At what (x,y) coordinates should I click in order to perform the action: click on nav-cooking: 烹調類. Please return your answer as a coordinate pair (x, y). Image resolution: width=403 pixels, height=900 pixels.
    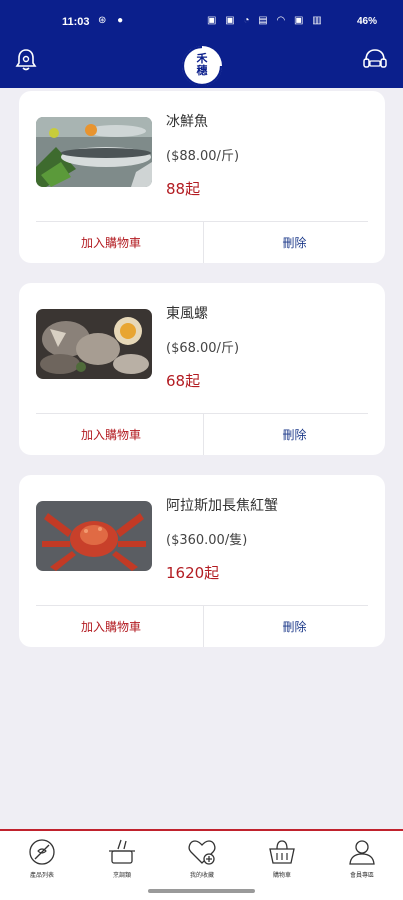
    Looking at the image, I should click on (122, 862).